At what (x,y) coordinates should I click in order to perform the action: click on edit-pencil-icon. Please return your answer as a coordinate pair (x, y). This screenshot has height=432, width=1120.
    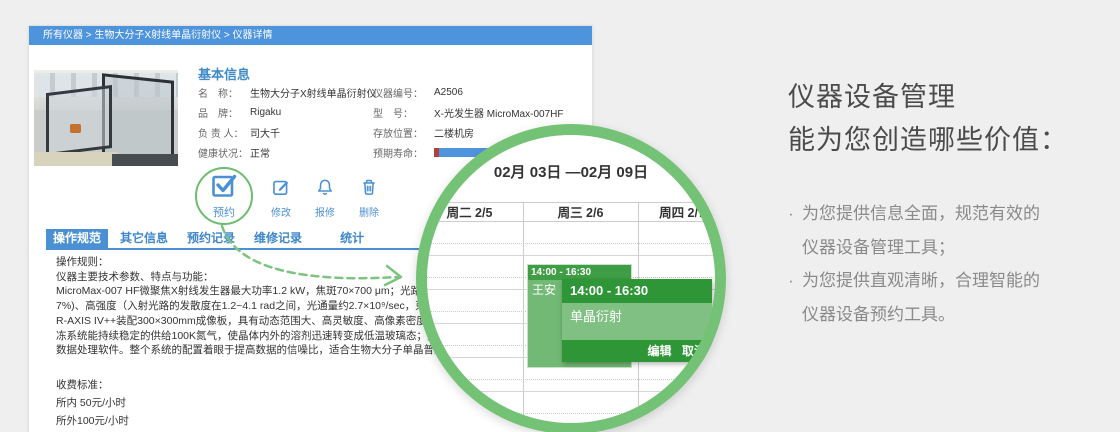
    Looking at the image, I should click on (281, 189).